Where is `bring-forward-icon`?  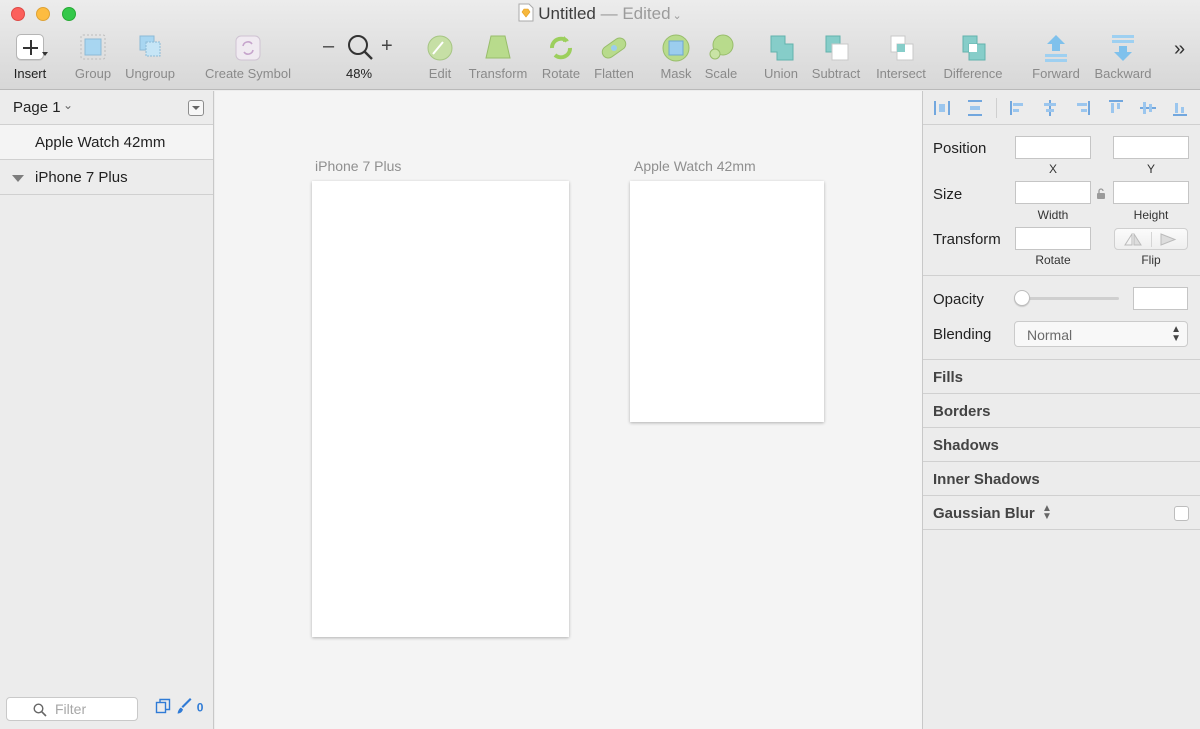
bring-forward-icon is located at coordinates (1056, 48).